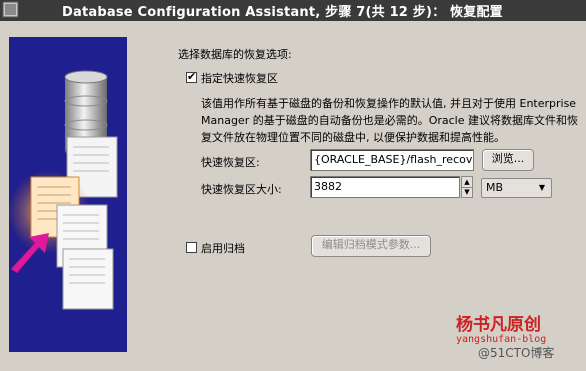  Describe the element at coordinates (385, 187) in the screenshot. I see `fra-size-input: 3882` at that location.